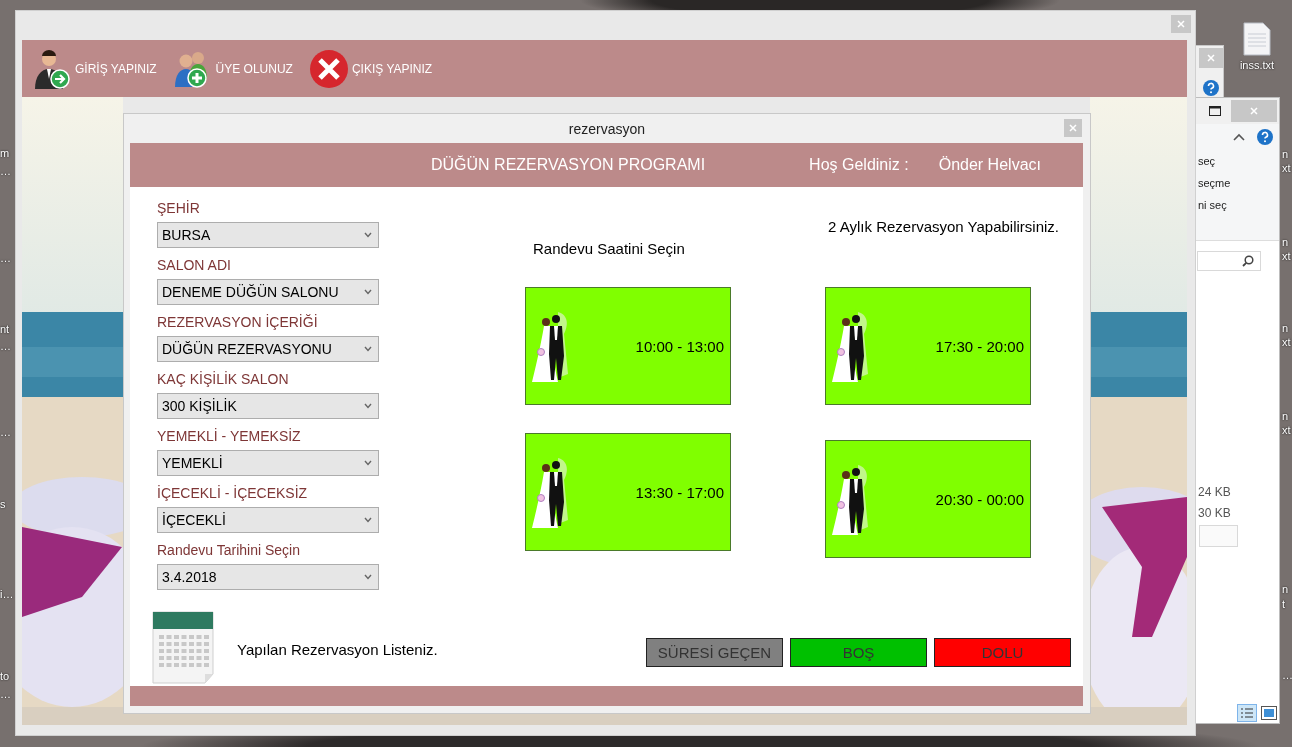  I want to click on dropdown: 300 KİŞİLİK, so click(268, 406).